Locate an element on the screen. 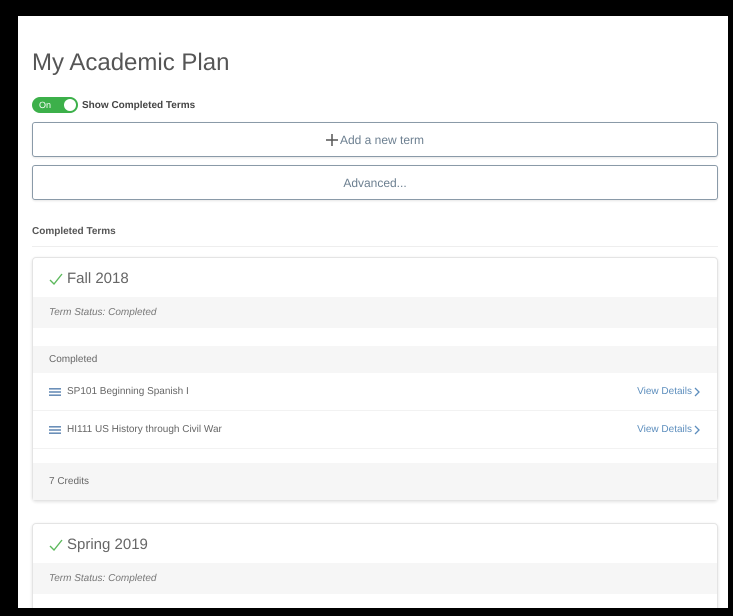  group-heading: Completed is located at coordinates (375, 359).